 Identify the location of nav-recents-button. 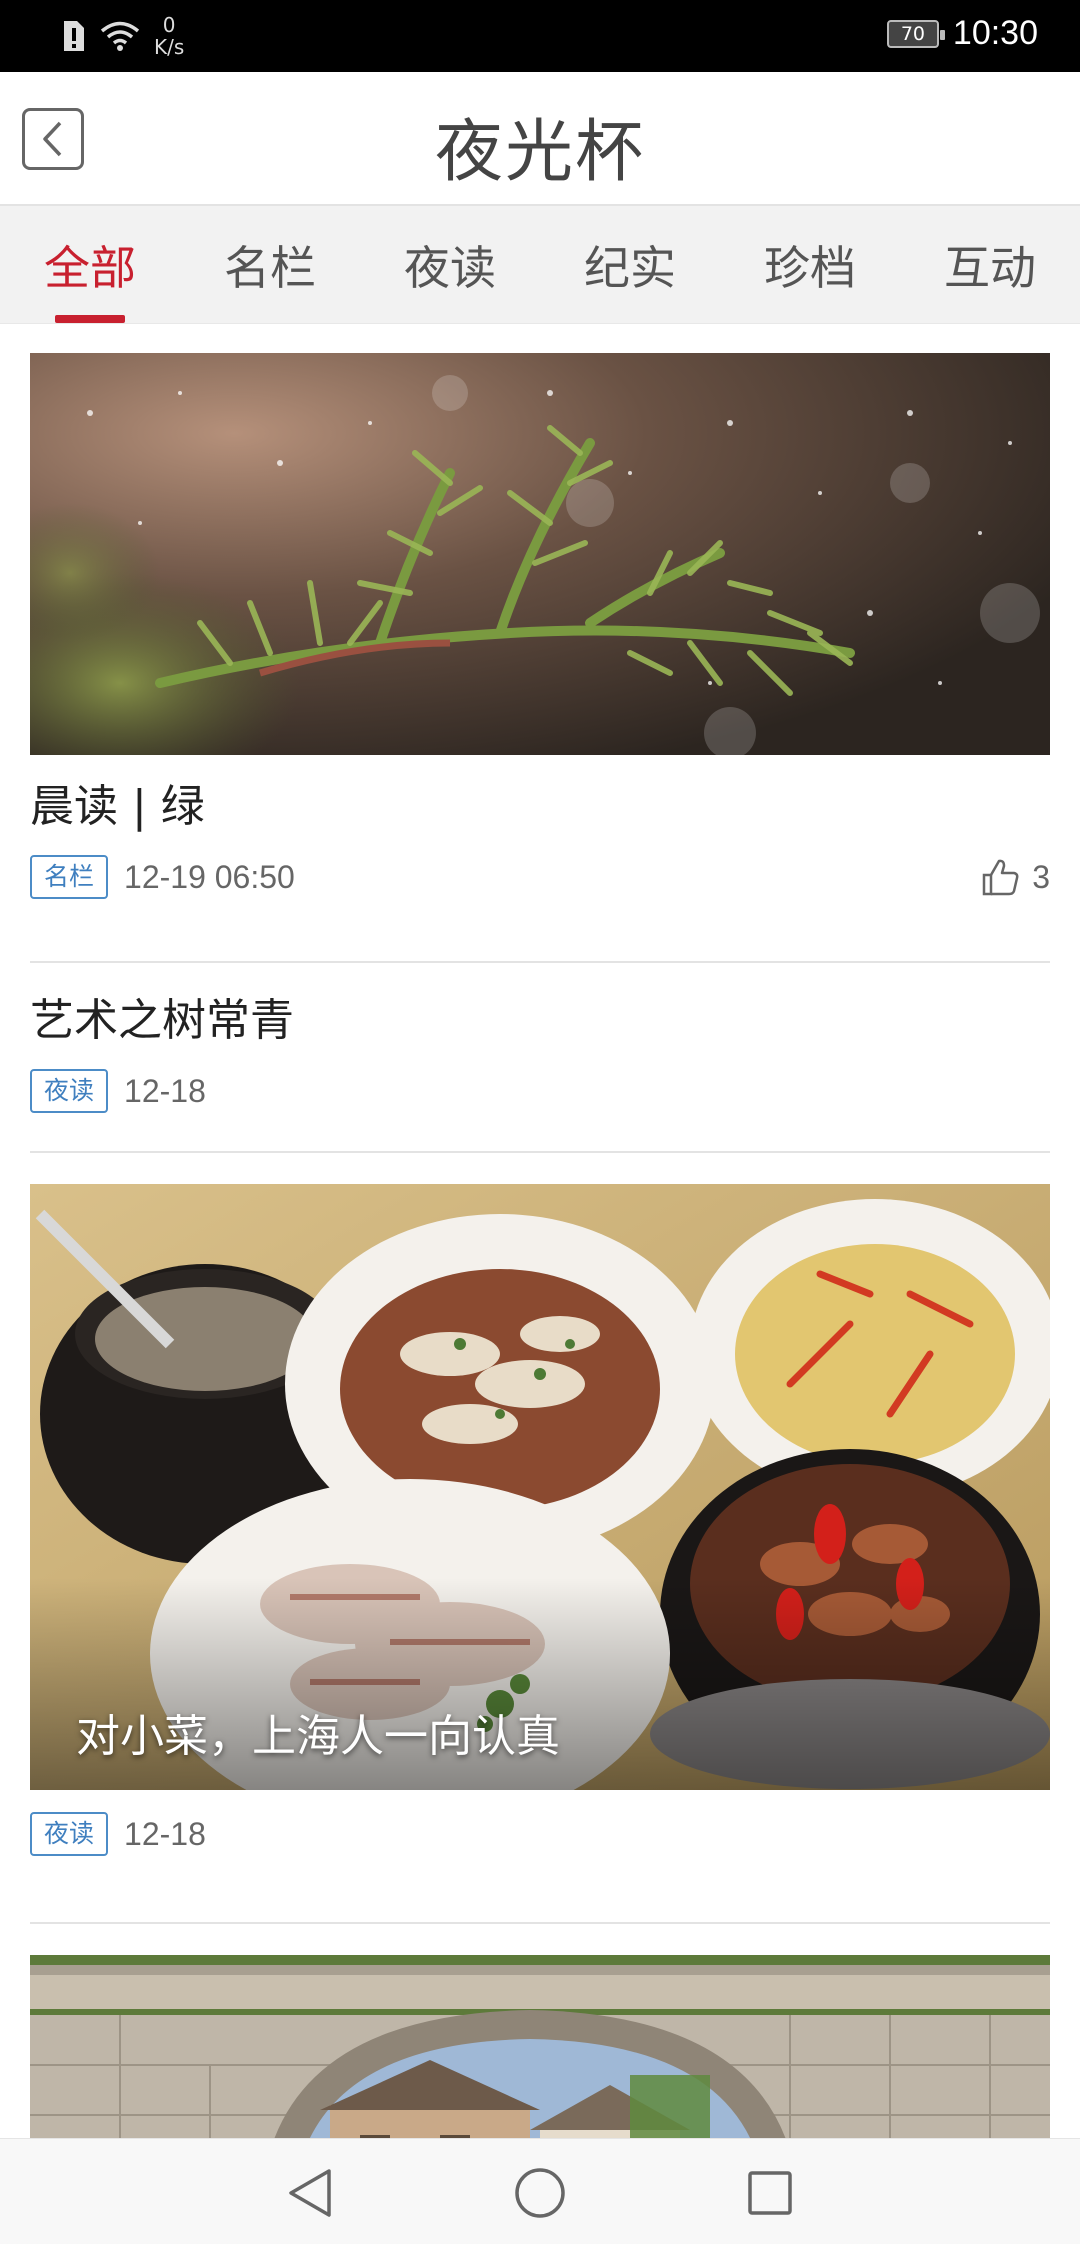
(770, 2193).